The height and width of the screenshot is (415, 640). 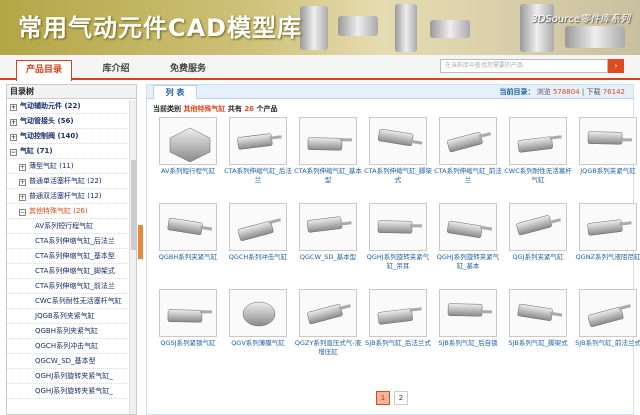 I want to click on product-name: QGHJ系列旋转夹紧气缸_吊耳, so click(x=398, y=262).